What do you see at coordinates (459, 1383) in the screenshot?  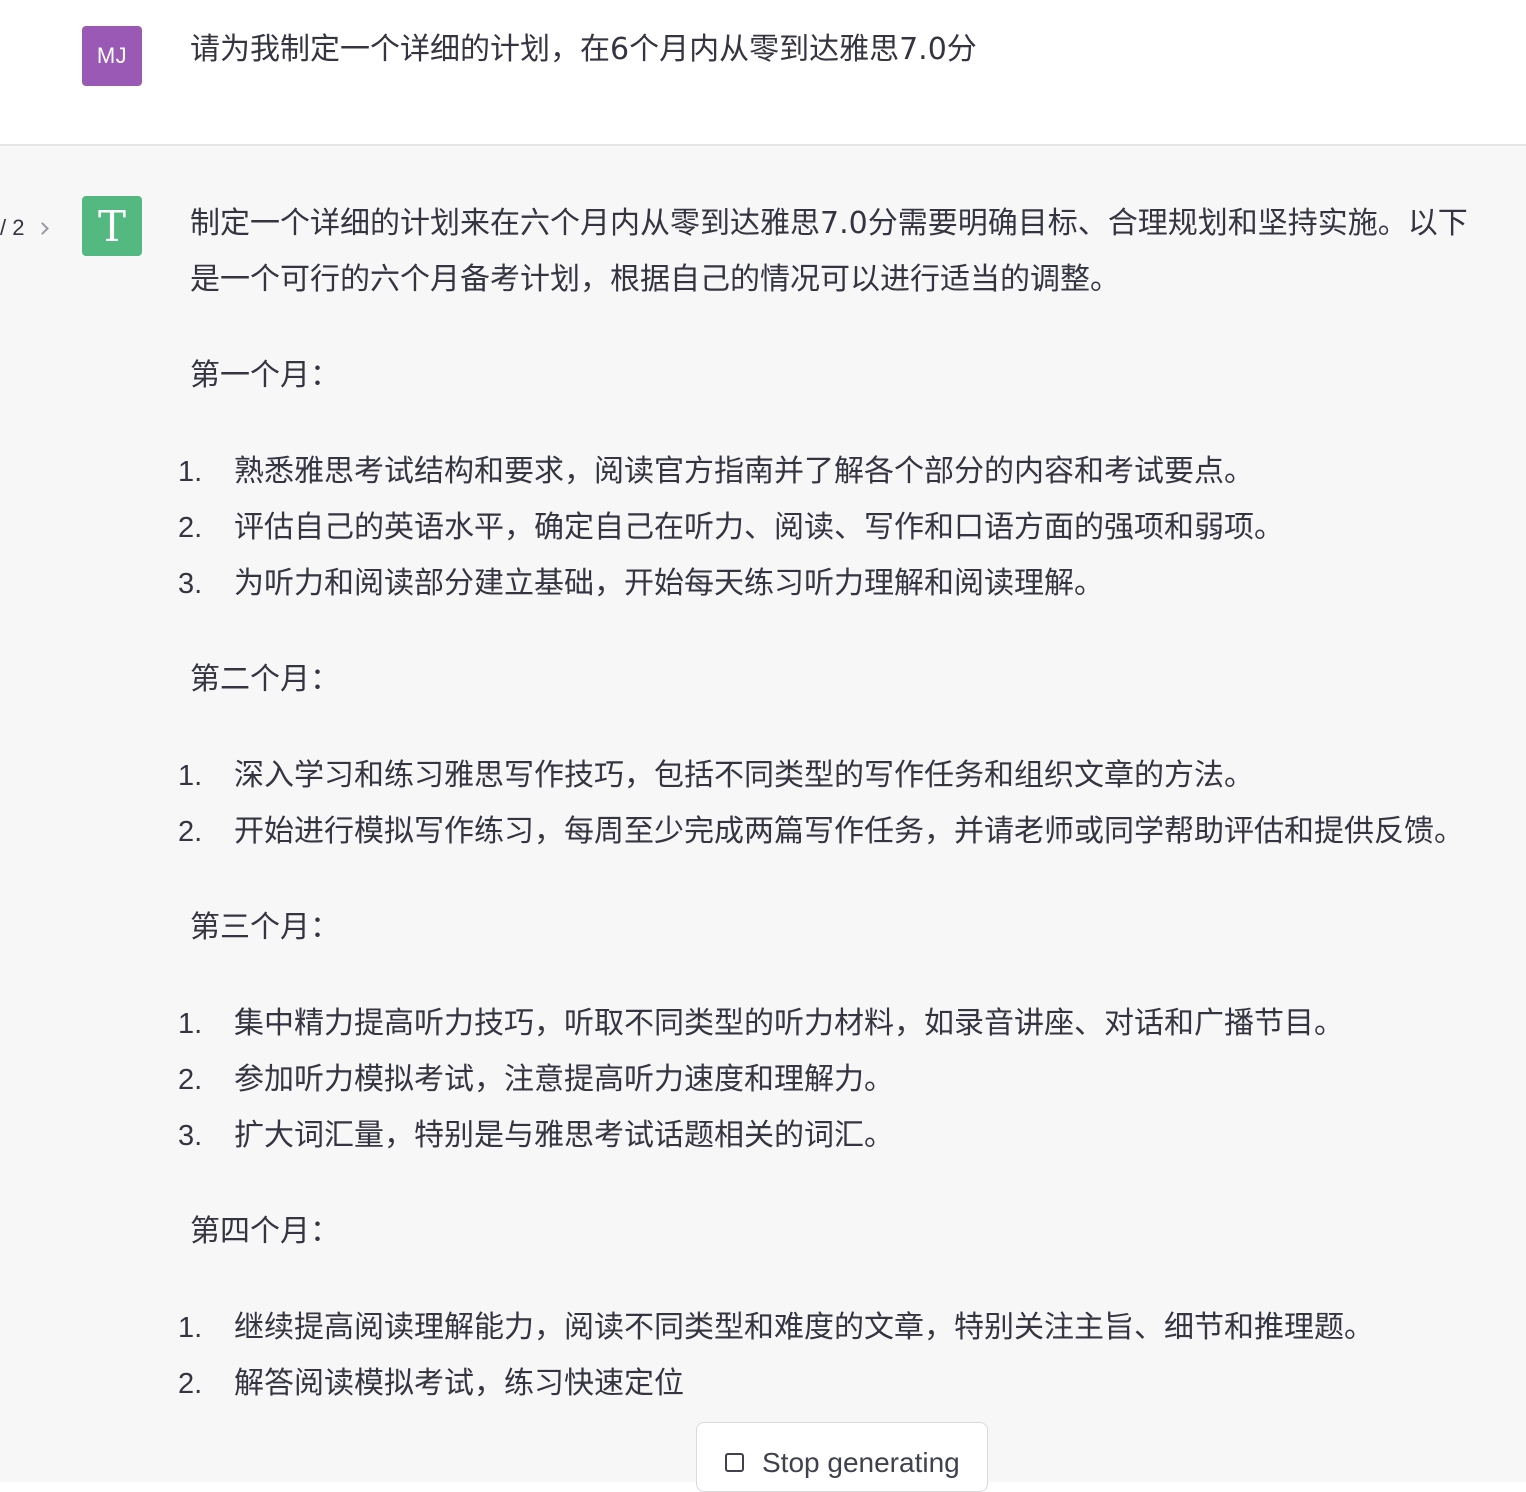 I see `list-item-text: 解答阅读模拟考试，练习快速定位` at bounding box center [459, 1383].